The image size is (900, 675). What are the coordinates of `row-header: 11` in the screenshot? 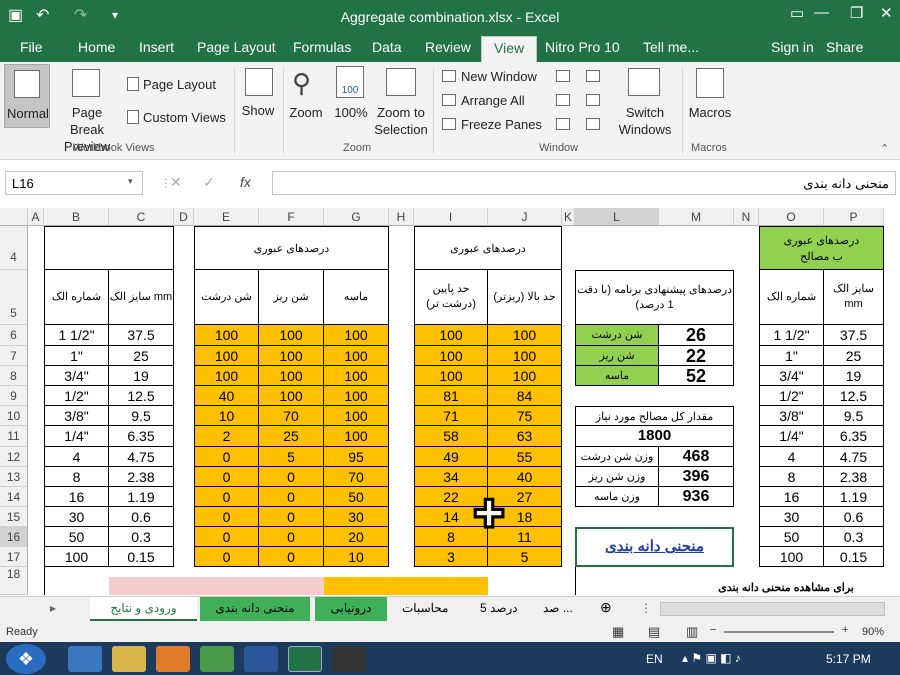 It's located at (14, 436).